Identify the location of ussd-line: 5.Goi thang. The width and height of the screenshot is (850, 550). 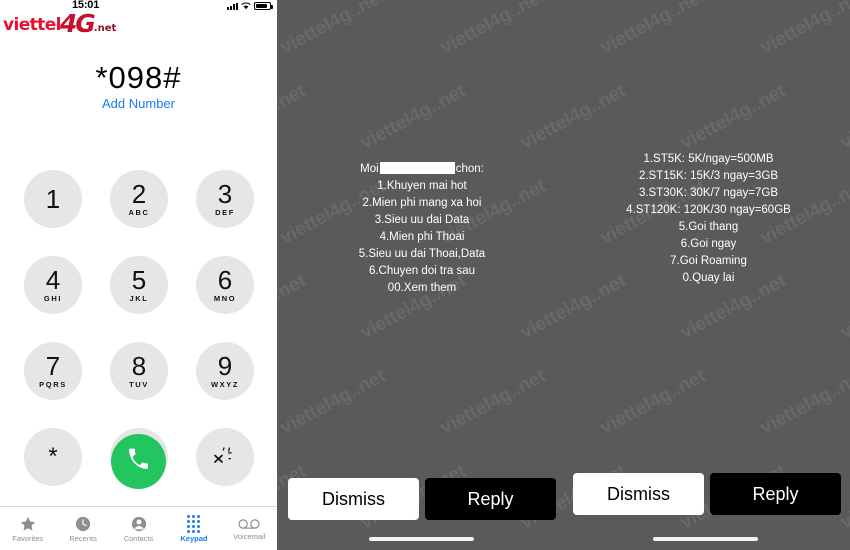
(708, 227).